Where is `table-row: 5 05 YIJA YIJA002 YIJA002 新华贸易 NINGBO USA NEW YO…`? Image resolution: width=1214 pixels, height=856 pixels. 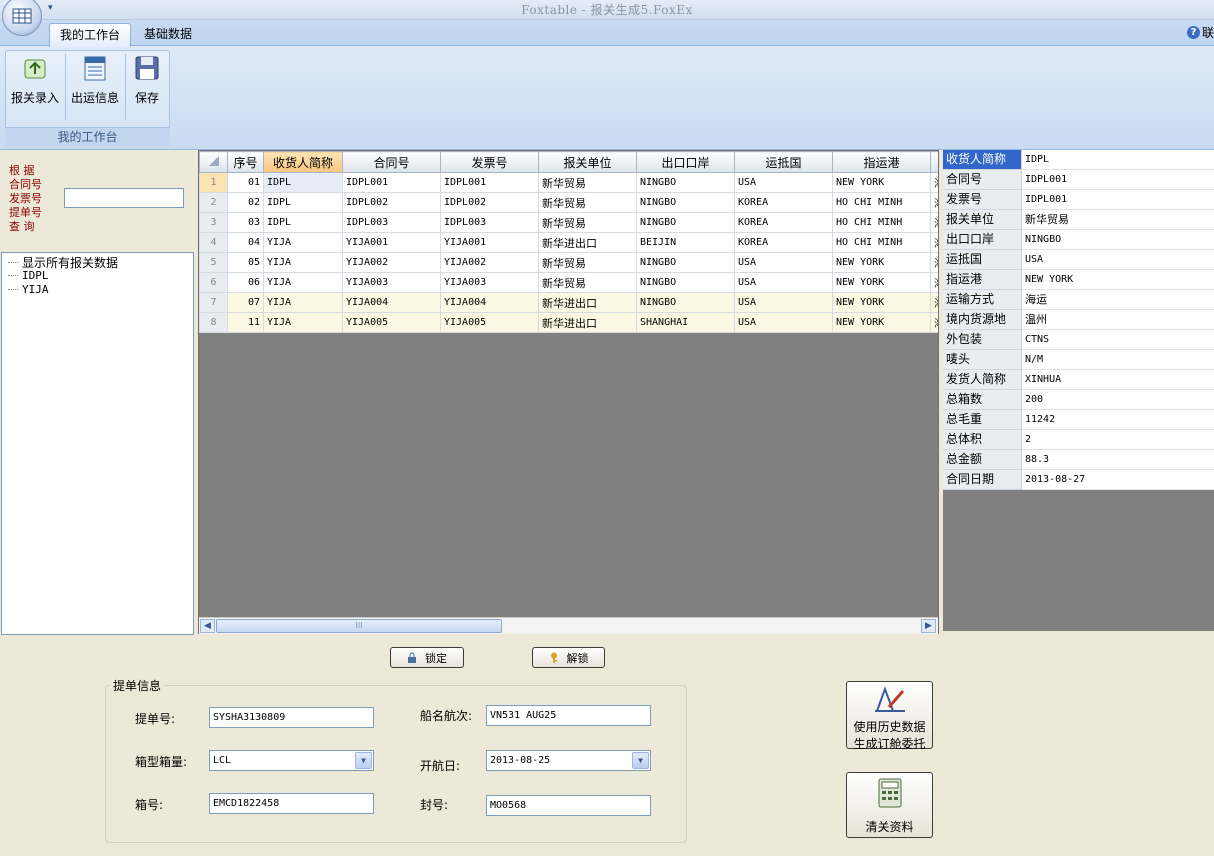
table-row: 5 05 YIJA YIJA002 YIJA002 新华贸易 NINGBO USA NEW YO… is located at coordinates (568, 262).